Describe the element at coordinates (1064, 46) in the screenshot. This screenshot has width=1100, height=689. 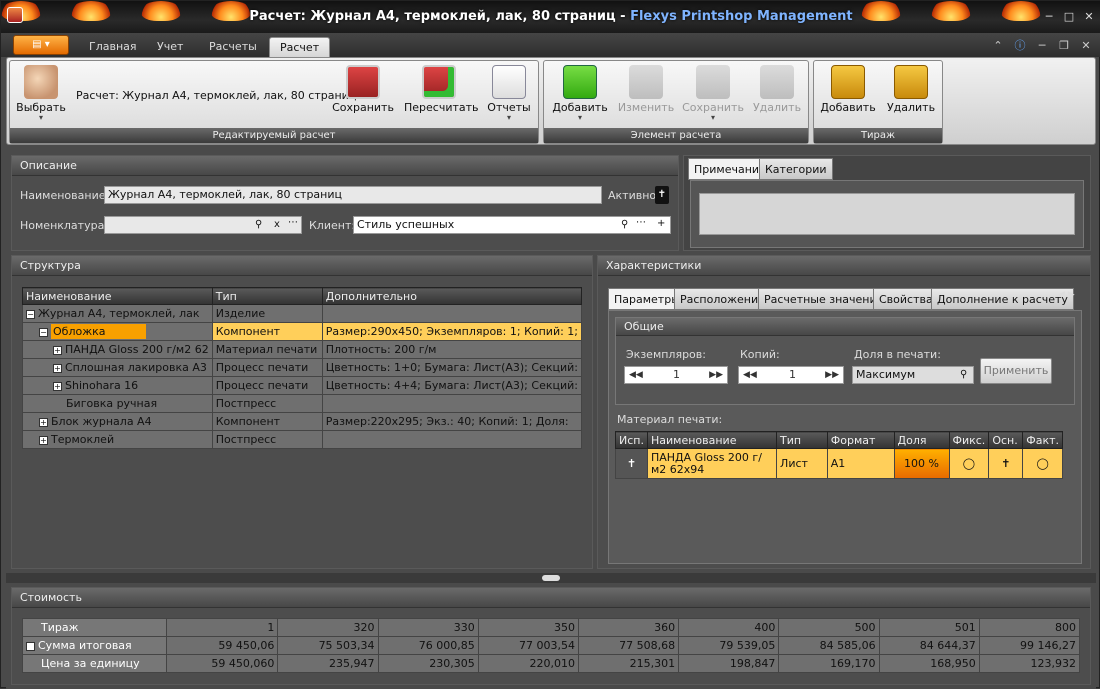
I see `mdi-restore-icon: ❐` at that location.